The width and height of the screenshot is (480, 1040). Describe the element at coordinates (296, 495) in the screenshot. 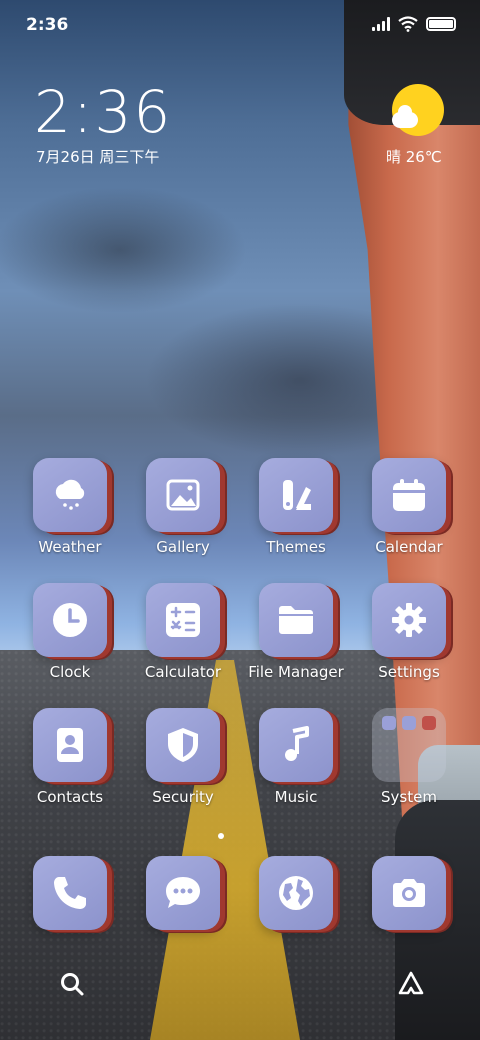

I see `themes-icon` at that location.